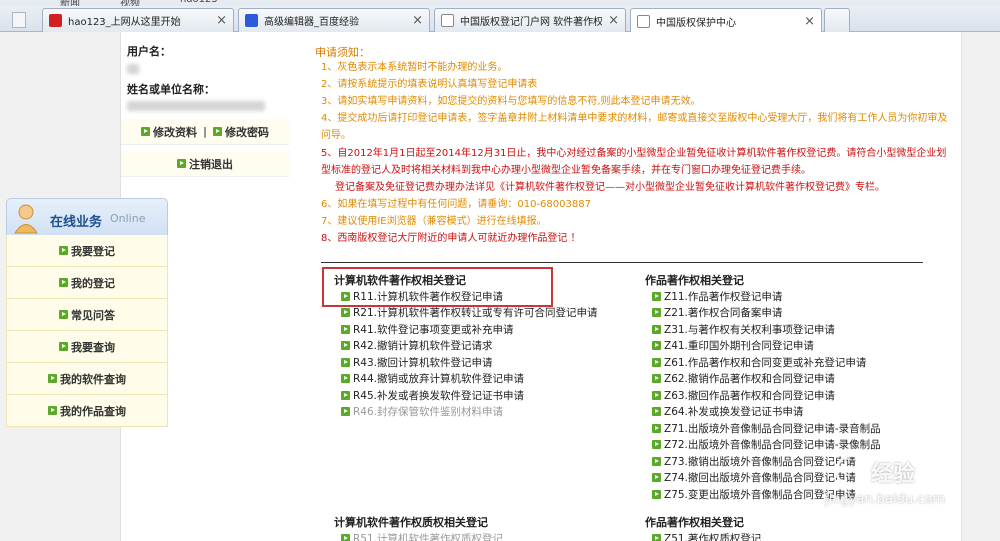  I want to click on registration-link: R51.计算机软件著作权质权登记, so click(422, 535).